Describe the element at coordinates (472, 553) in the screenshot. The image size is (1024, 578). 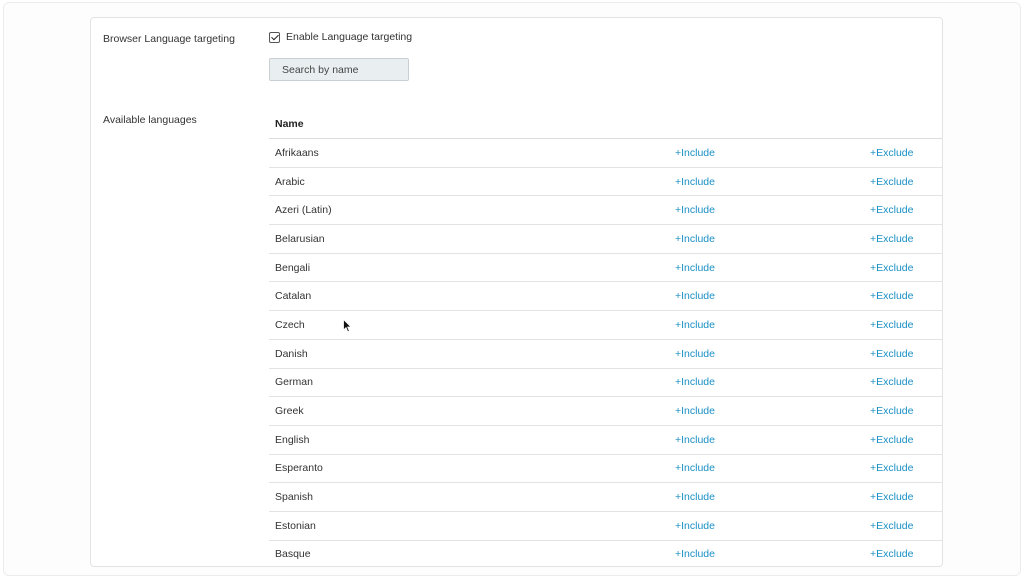
I see `language-name: Basque` at that location.